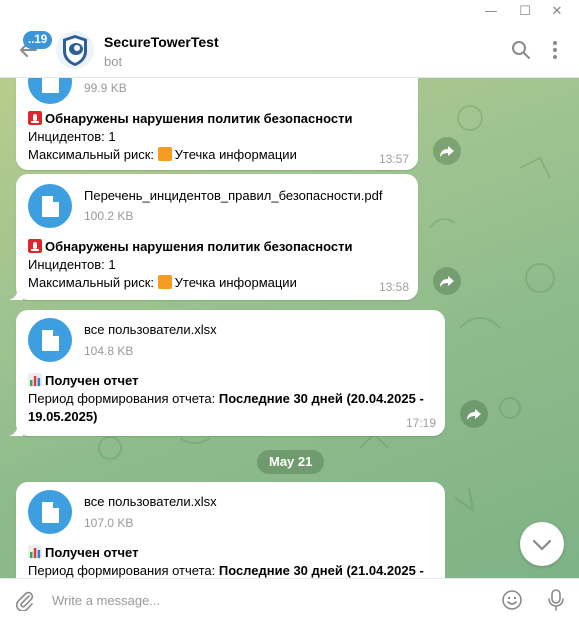 The height and width of the screenshot is (621, 579). What do you see at coordinates (289, 12) in the screenshot?
I see `window-titlebar: — ☐ ✕` at bounding box center [289, 12].